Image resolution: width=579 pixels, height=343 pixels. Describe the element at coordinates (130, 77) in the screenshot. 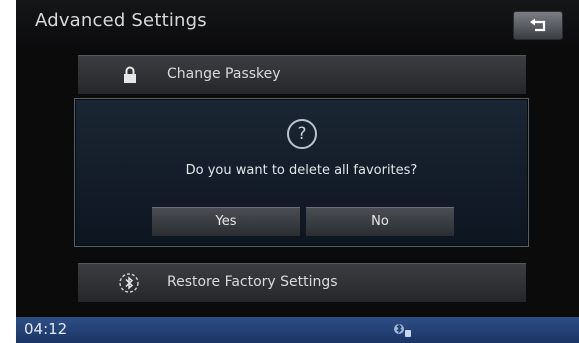

I see `lock-icon` at that location.